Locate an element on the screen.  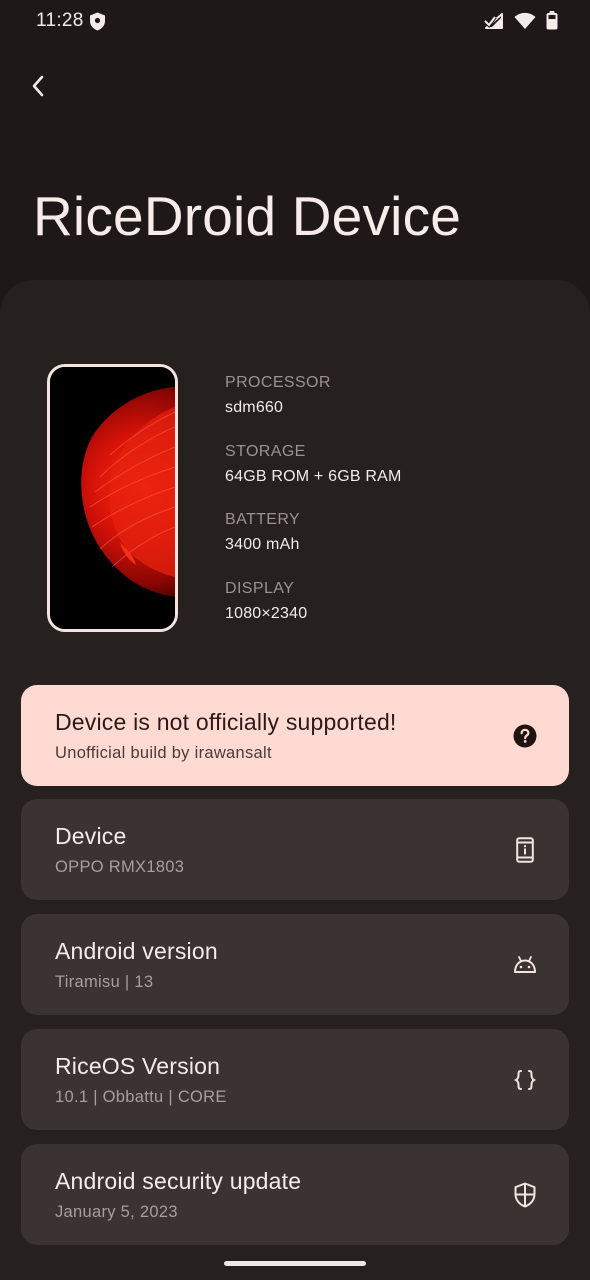
security-update-card: Android security update January 5, 2023 is located at coordinates (295, 1194).